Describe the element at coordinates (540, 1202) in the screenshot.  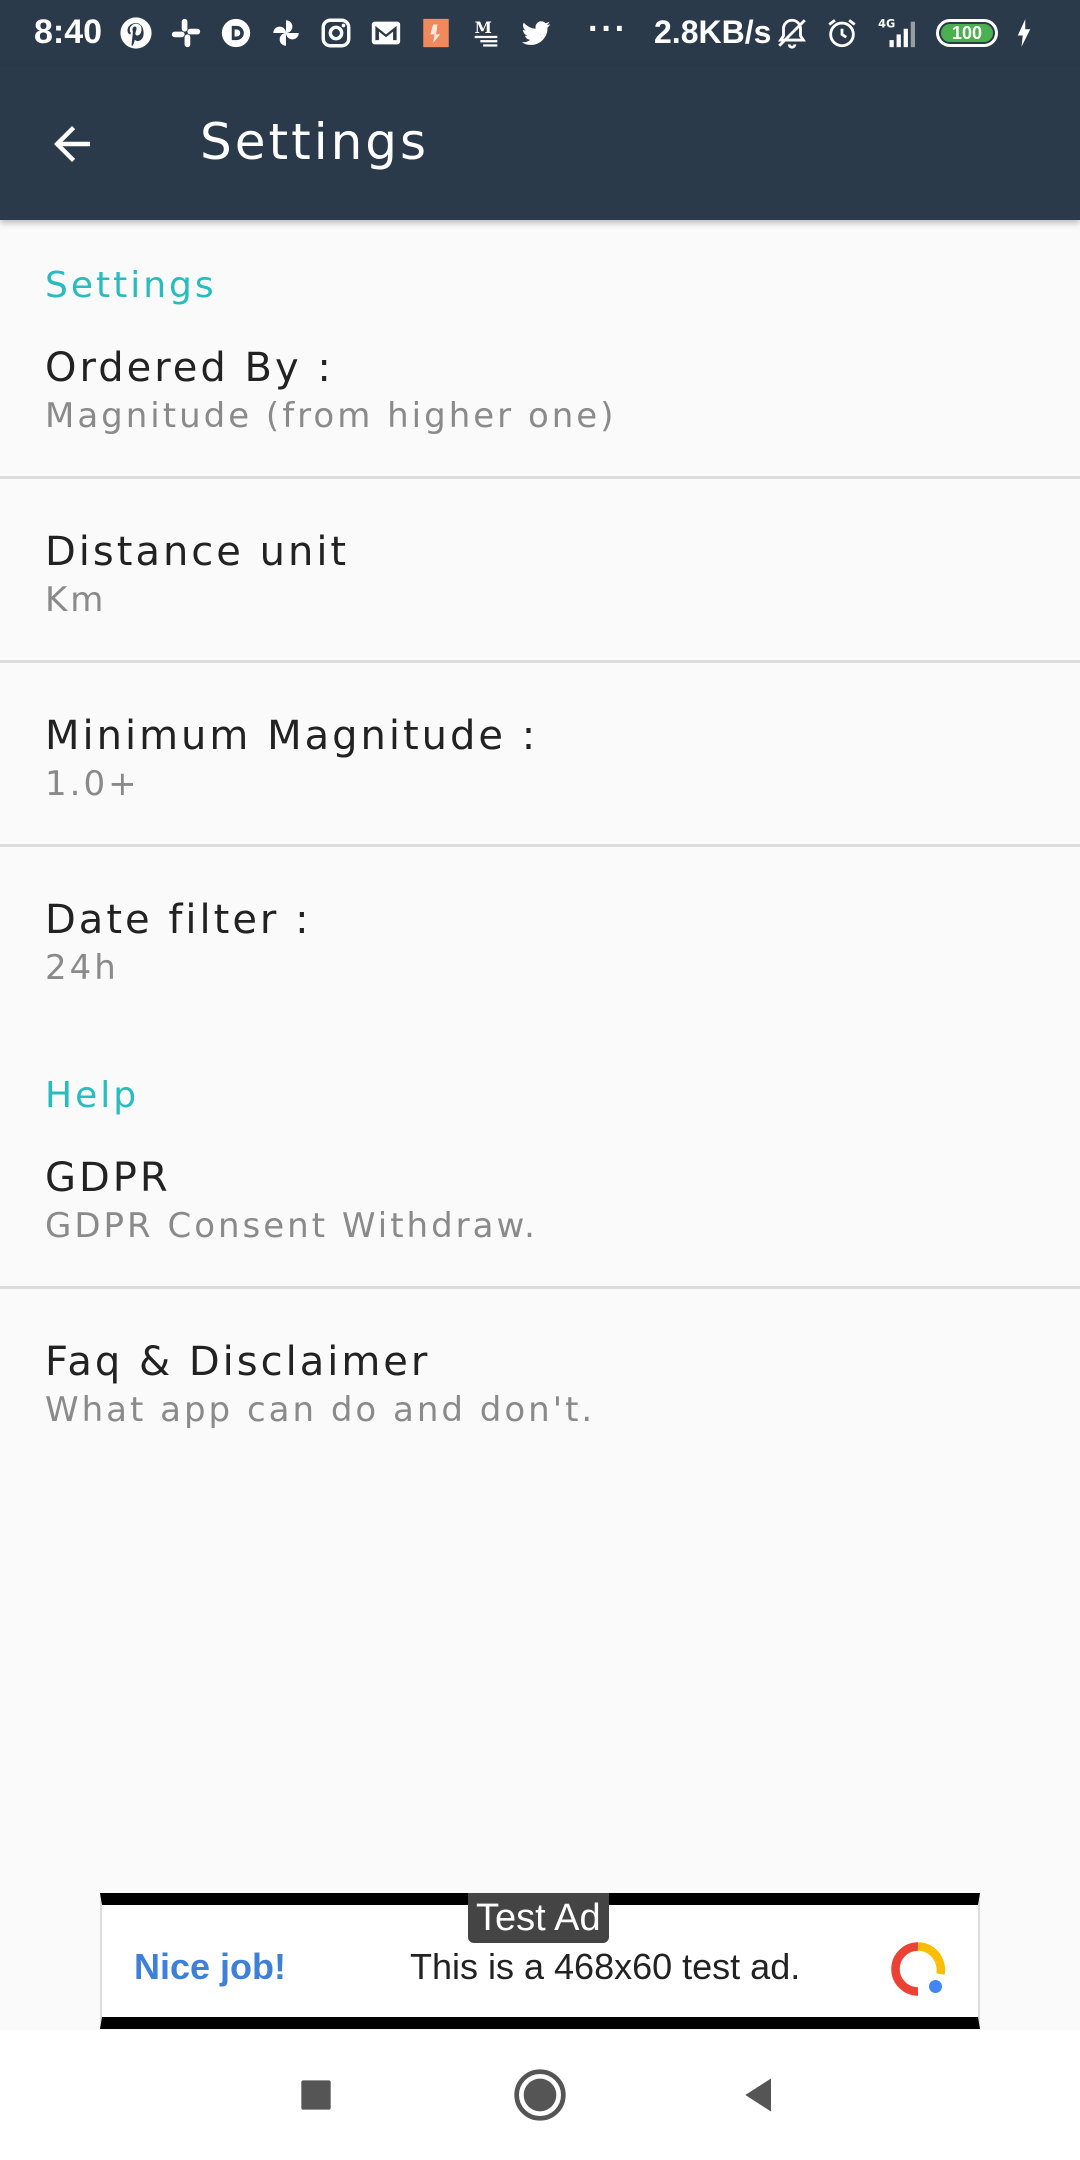
I see `pref-gdpr: GDPR GDPR Consent Withdraw.` at that location.